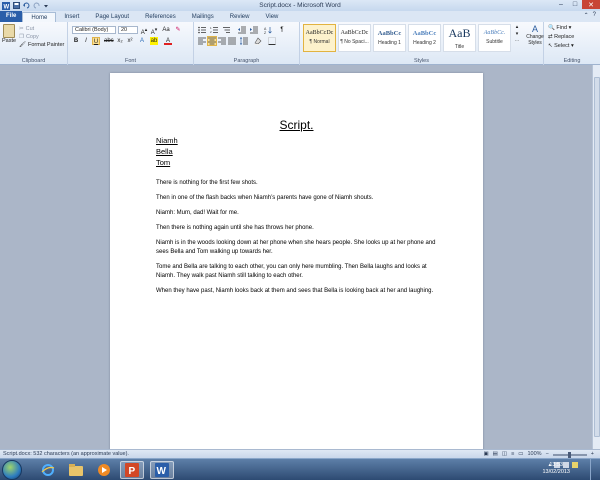 The width and height of the screenshot is (600, 480). Describe the element at coordinates (162, 470) in the screenshot. I see `word-taskbar-icon: W` at that location.